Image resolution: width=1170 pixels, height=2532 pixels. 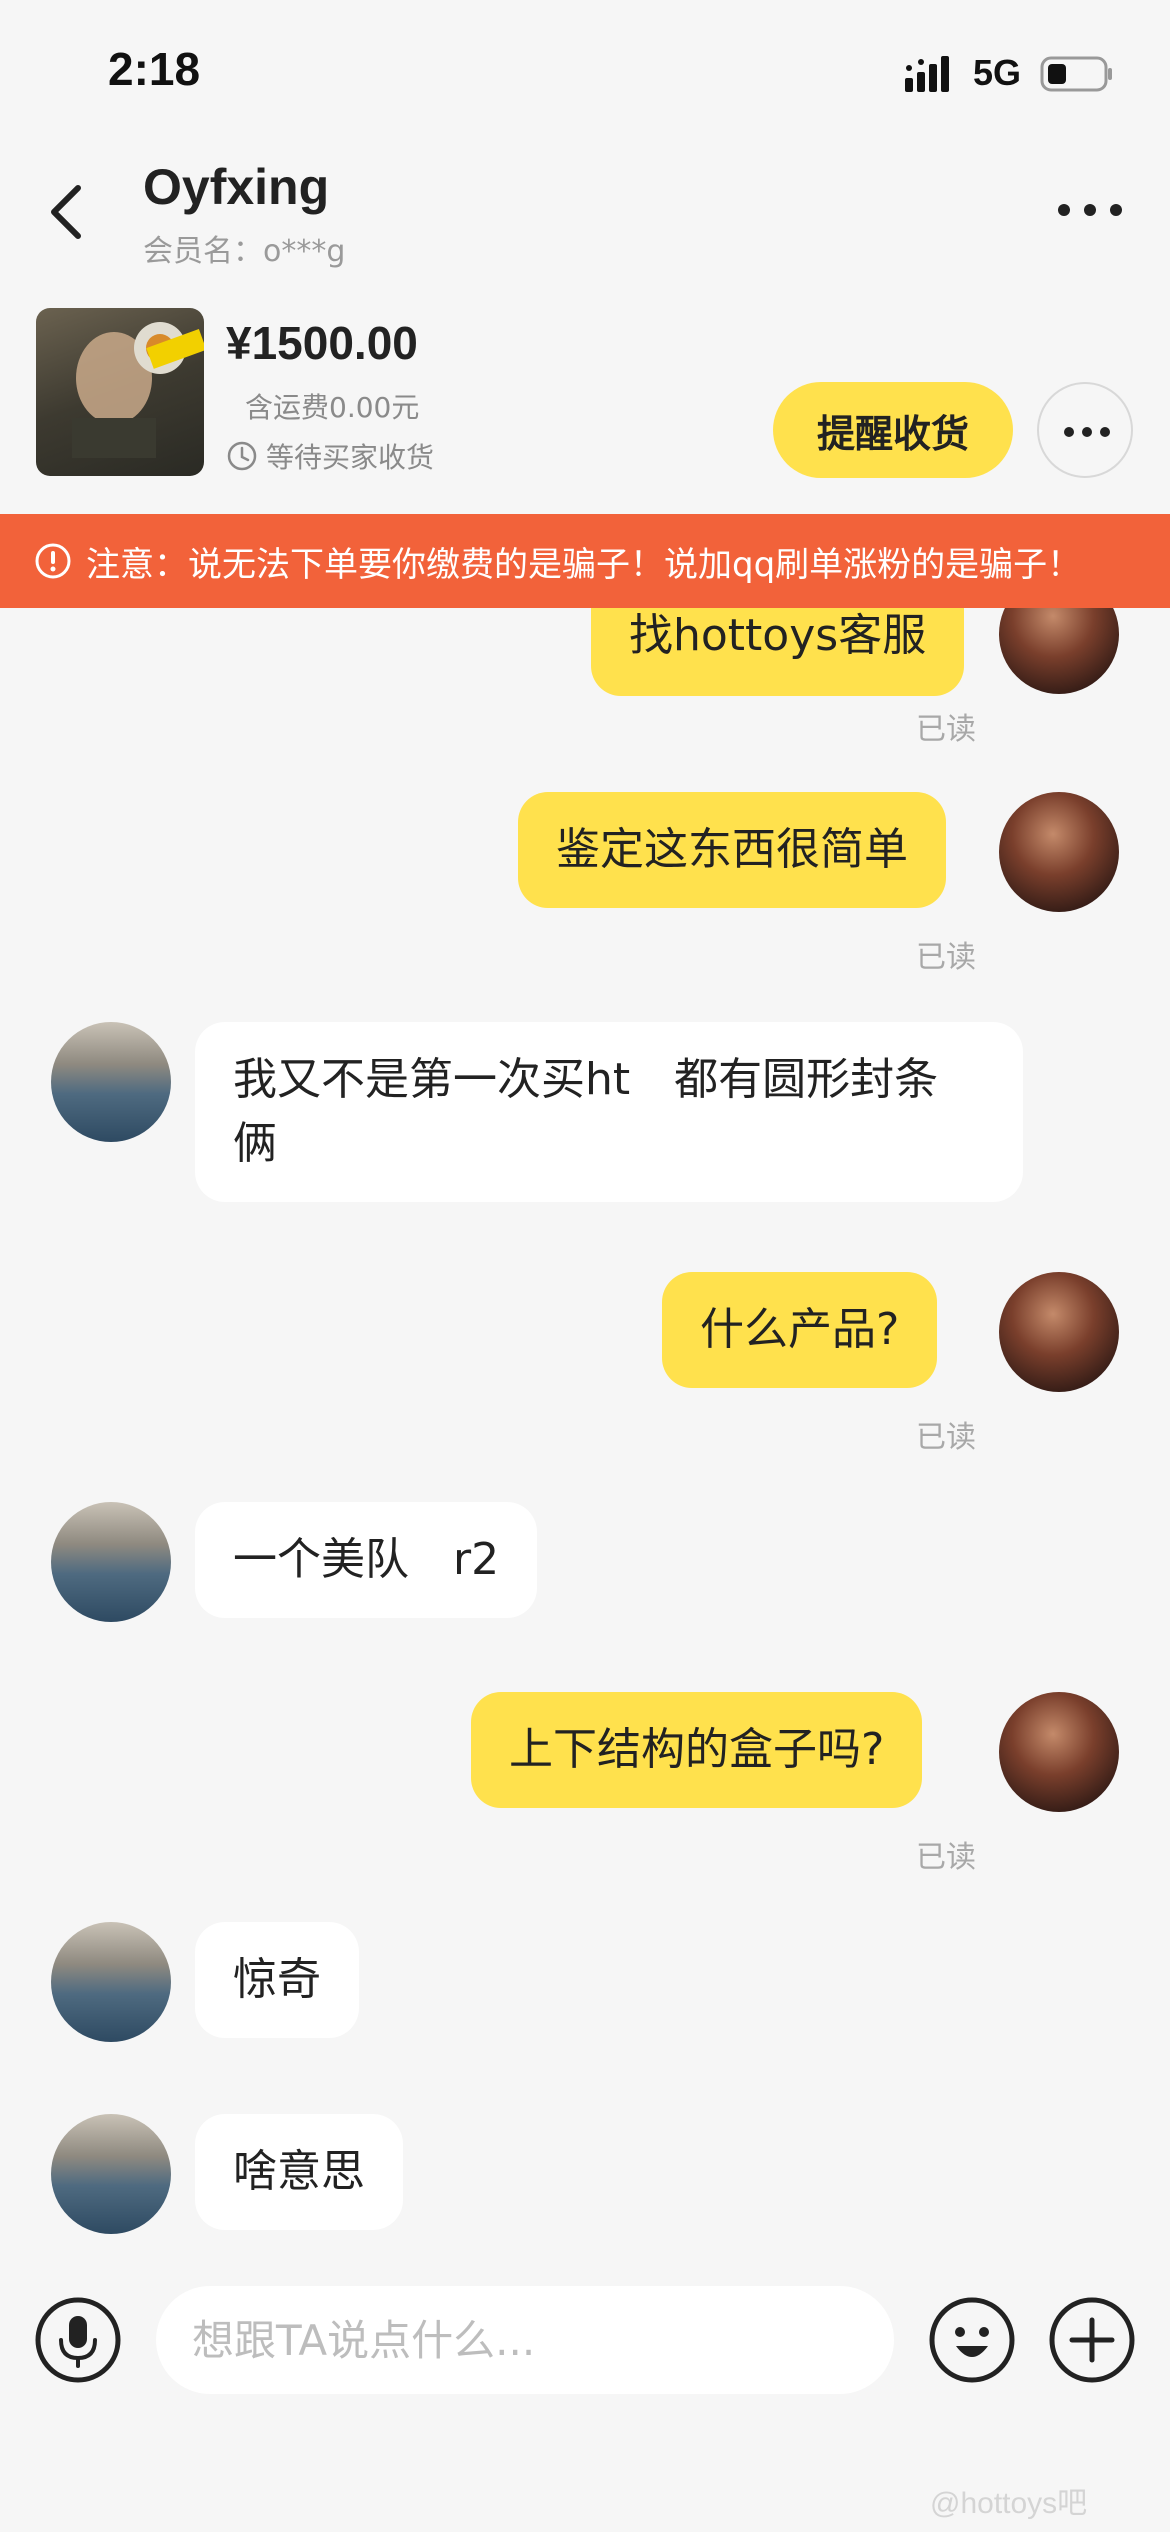 What do you see at coordinates (893, 430) in the screenshot?
I see `remind-receipt-button: 提醒收货` at bounding box center [893, 430].